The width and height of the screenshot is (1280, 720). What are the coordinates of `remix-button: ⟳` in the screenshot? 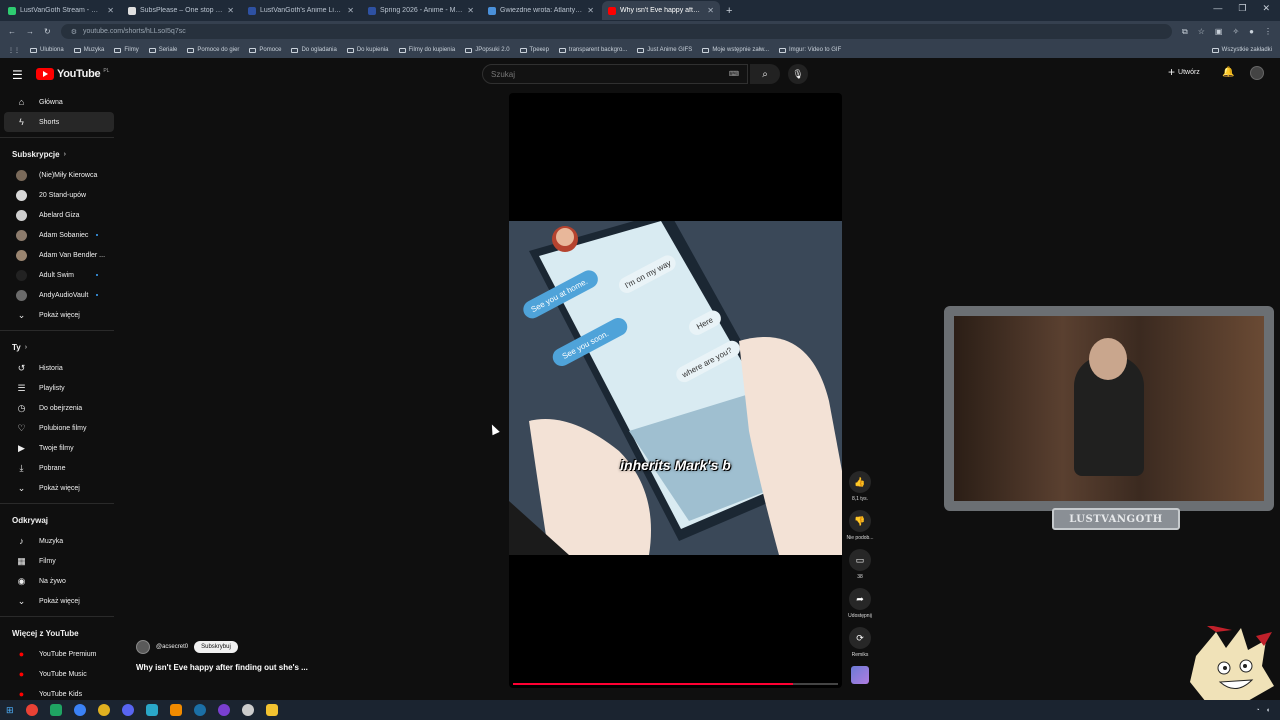 It's located at (860, 638).